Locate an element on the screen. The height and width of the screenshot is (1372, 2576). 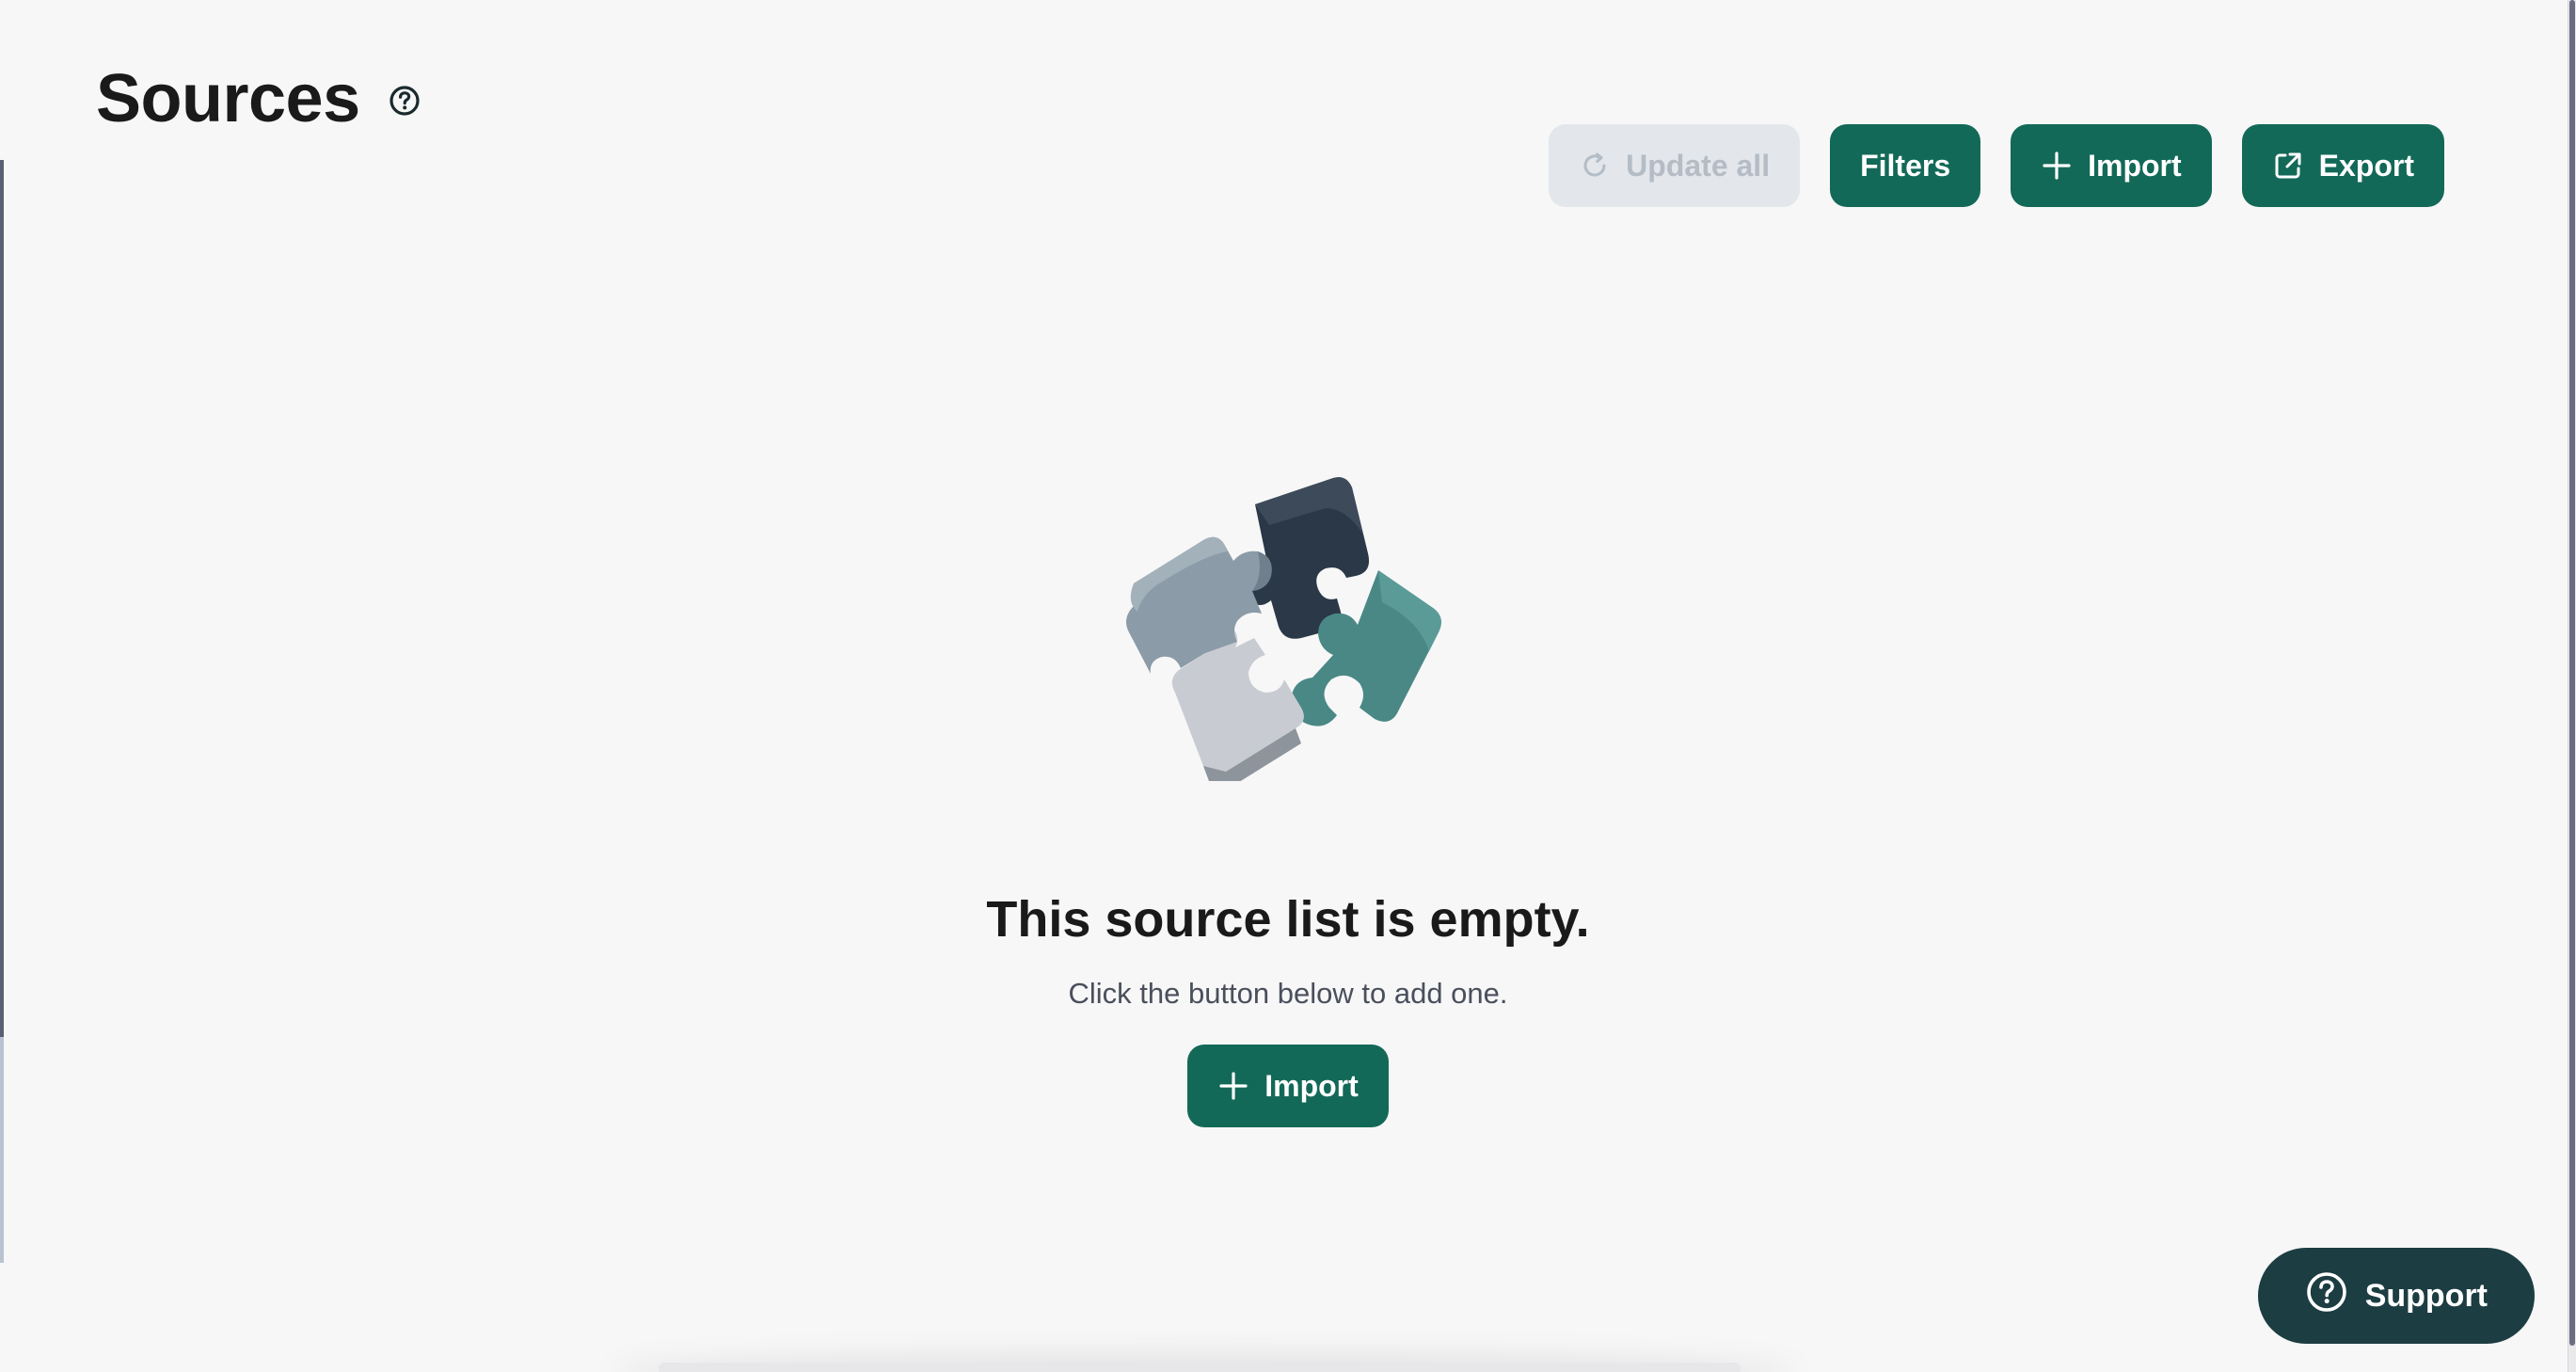
filters-button: Filters is located at coordinates (1906, 165).